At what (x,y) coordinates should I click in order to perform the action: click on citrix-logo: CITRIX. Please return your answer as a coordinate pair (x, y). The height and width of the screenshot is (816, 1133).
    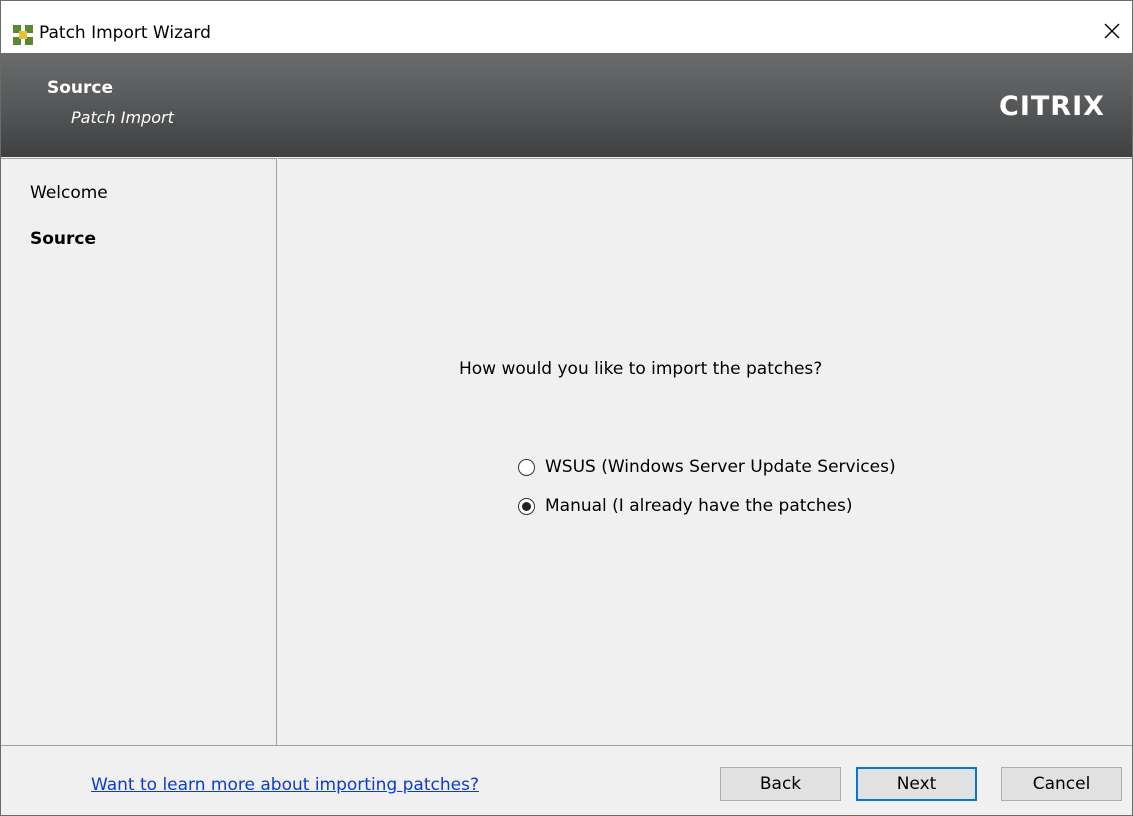
    Looking at the image, I should click on (1052, 106).